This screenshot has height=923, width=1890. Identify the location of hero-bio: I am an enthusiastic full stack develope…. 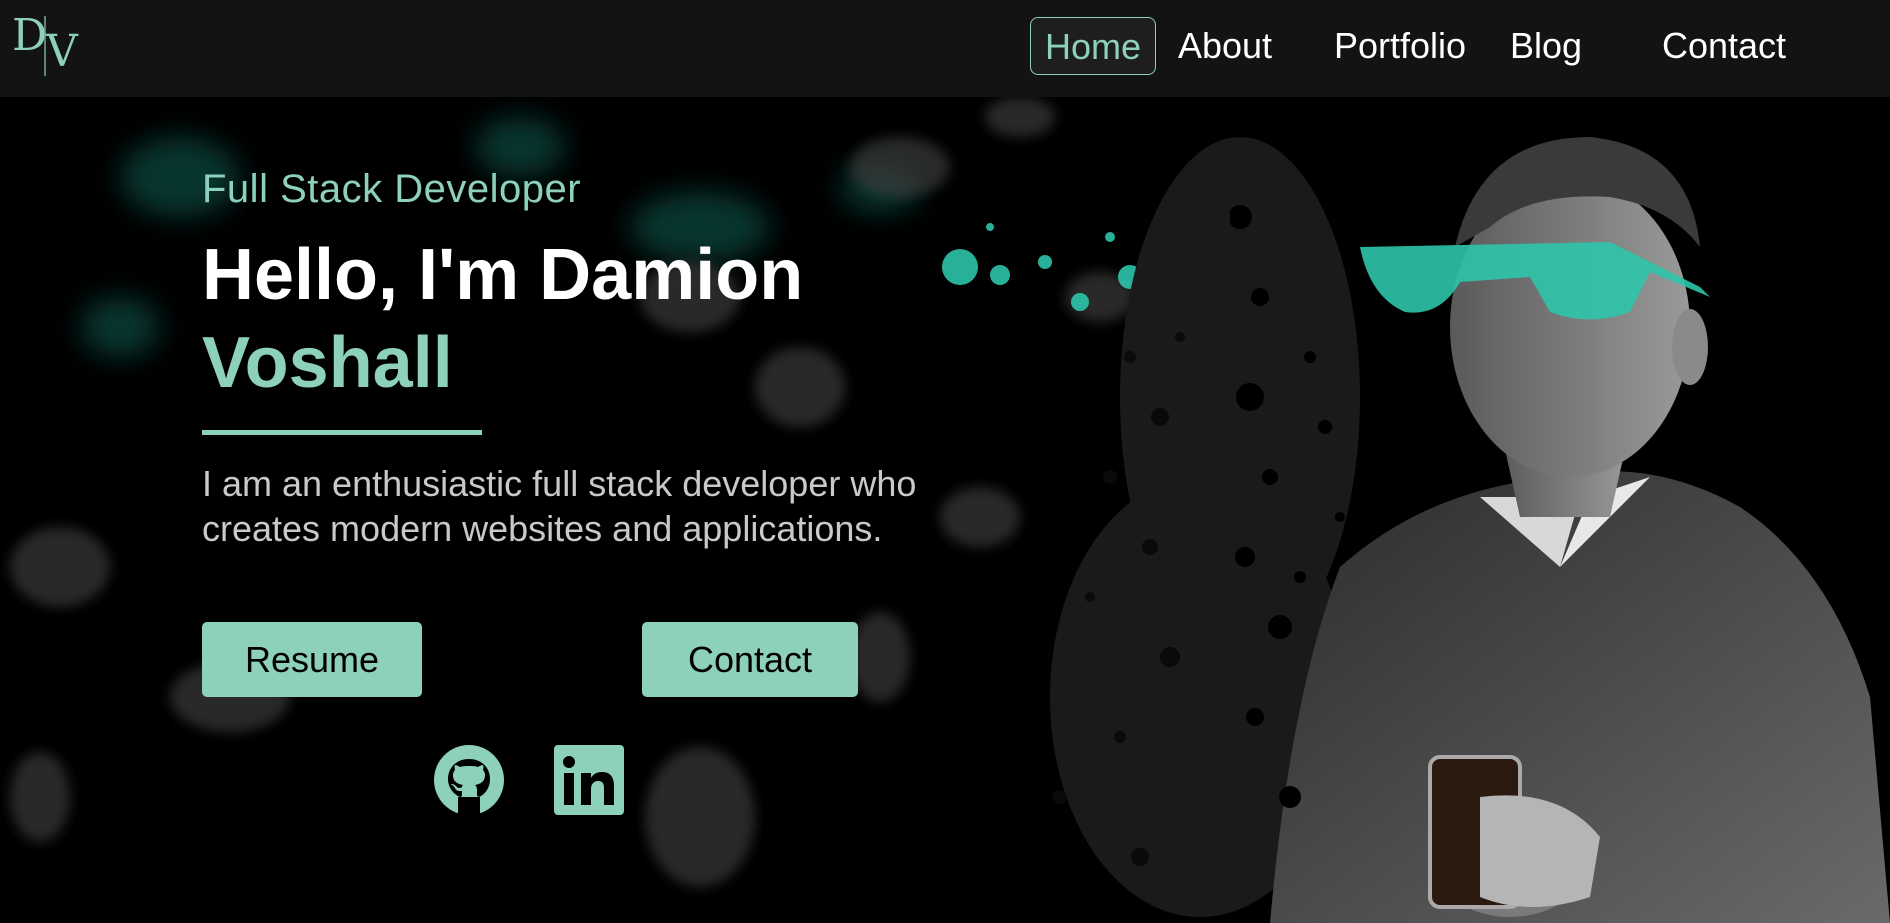
(559, 506).